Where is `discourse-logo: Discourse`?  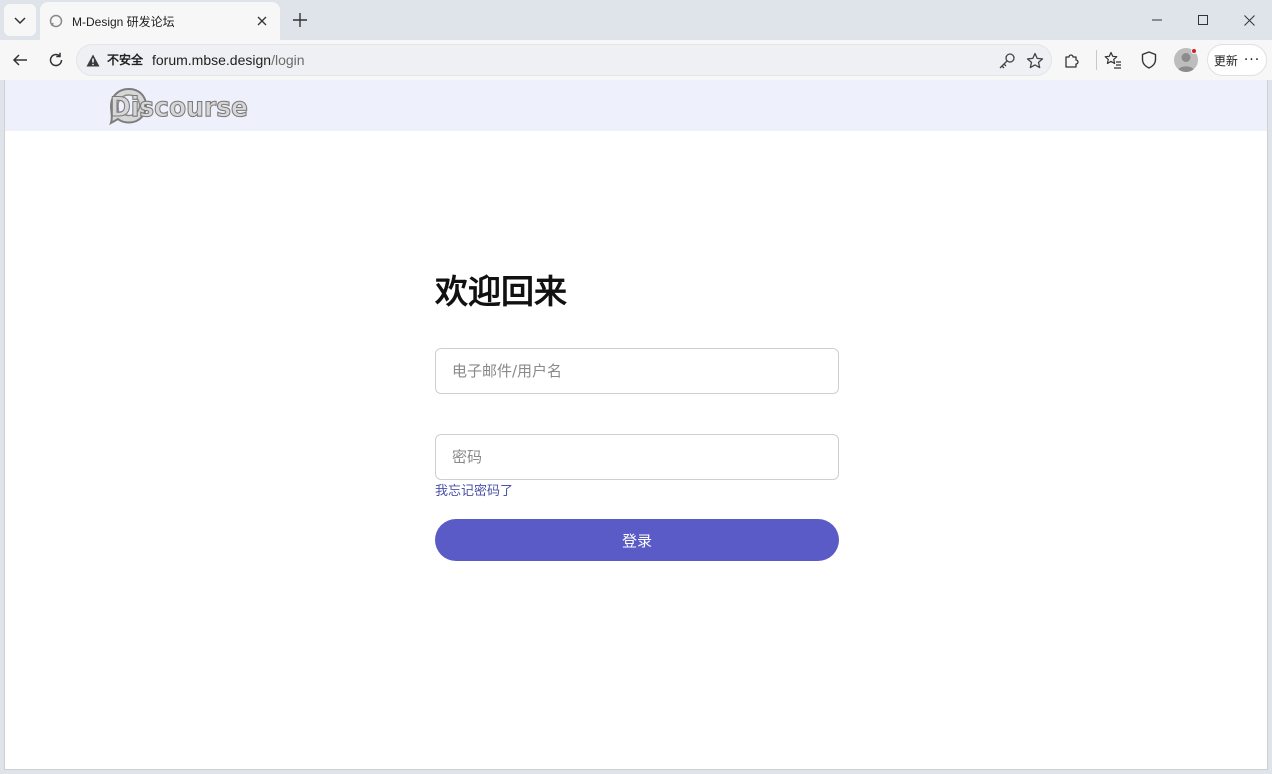
discourse-logo: Discourse is located at coordinates (179, 106).